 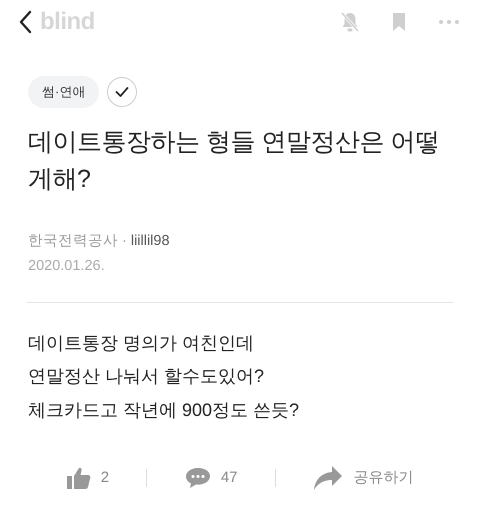 What do you see at coordinates (64, 92) in the screenshot?
I see `category-chip: 썸·연애` at bounding box center [64, 92].